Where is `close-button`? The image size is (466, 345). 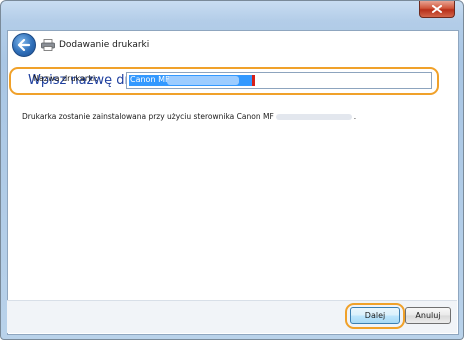 close-button is located at coordinates (437, 9).